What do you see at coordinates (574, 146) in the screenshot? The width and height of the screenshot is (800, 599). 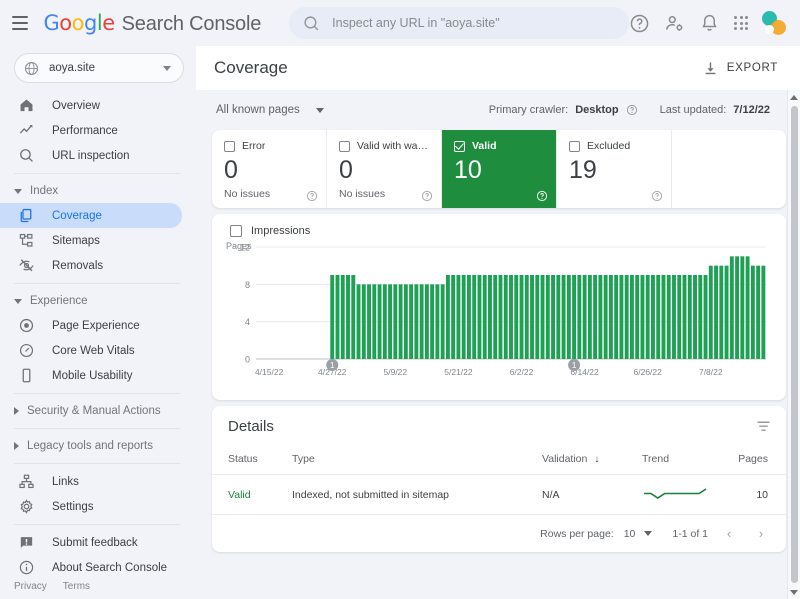 I see `excluded-checkbox` at bounding box center [574, 146].